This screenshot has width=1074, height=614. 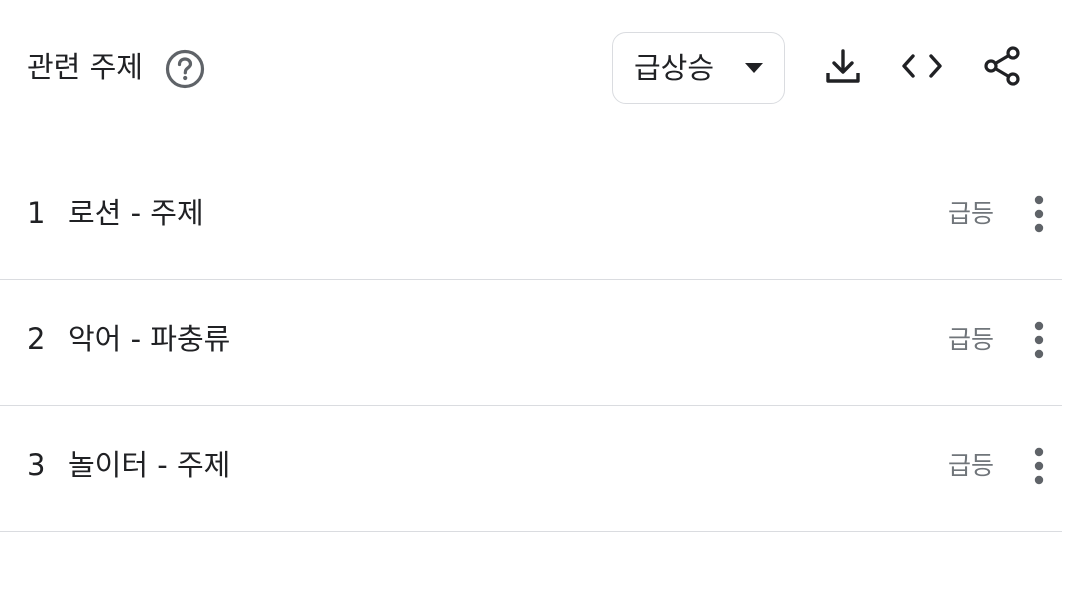 I want to click on item-label: 로션 - 주제, so click(x=136, y=213).